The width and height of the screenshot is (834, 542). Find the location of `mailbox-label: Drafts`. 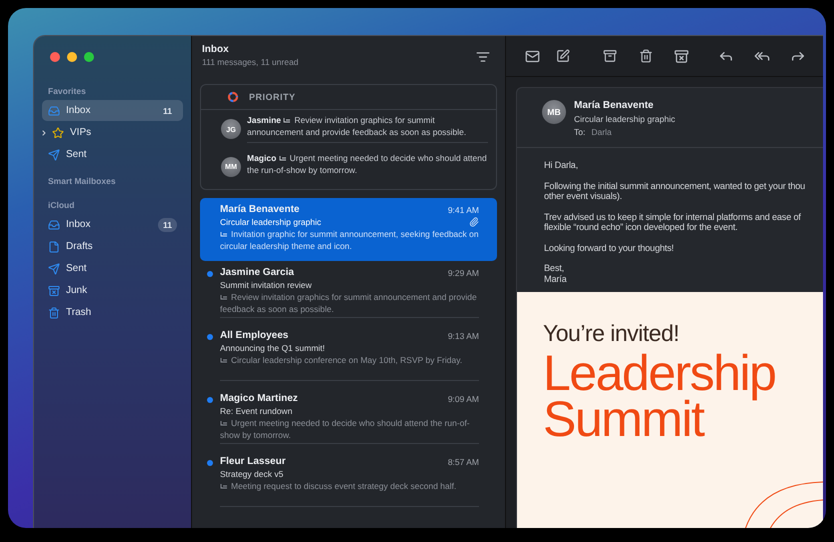

mailbox-label: Drafts is located at coordinates (80, 246).